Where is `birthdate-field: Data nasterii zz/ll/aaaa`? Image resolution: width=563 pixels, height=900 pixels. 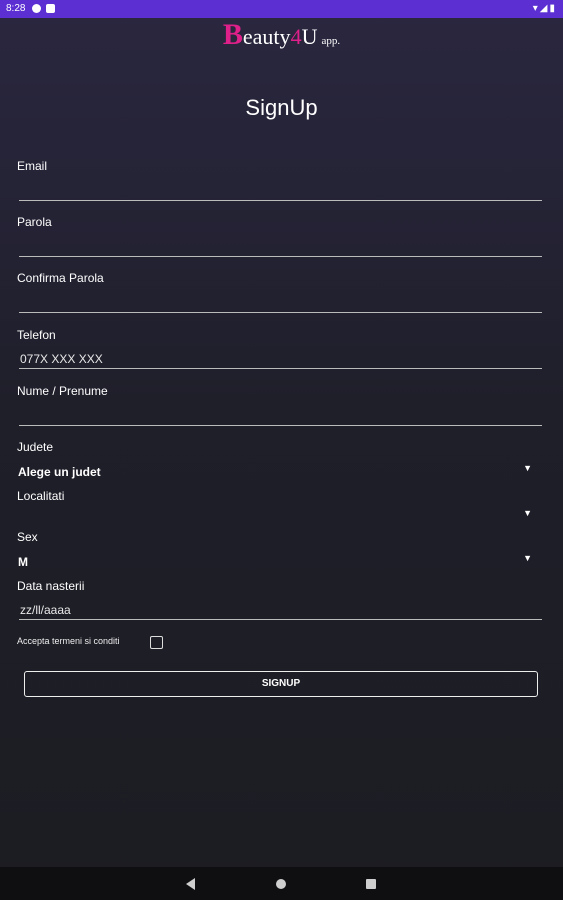 birthdate-field: Data nasterii zz/ll/aaaa is located at coordinates (279, 601).